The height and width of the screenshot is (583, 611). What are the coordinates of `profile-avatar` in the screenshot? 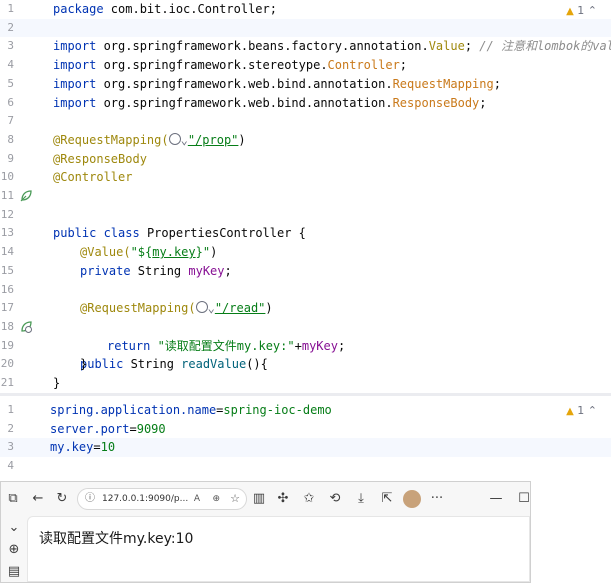 It's located at (412, 499).